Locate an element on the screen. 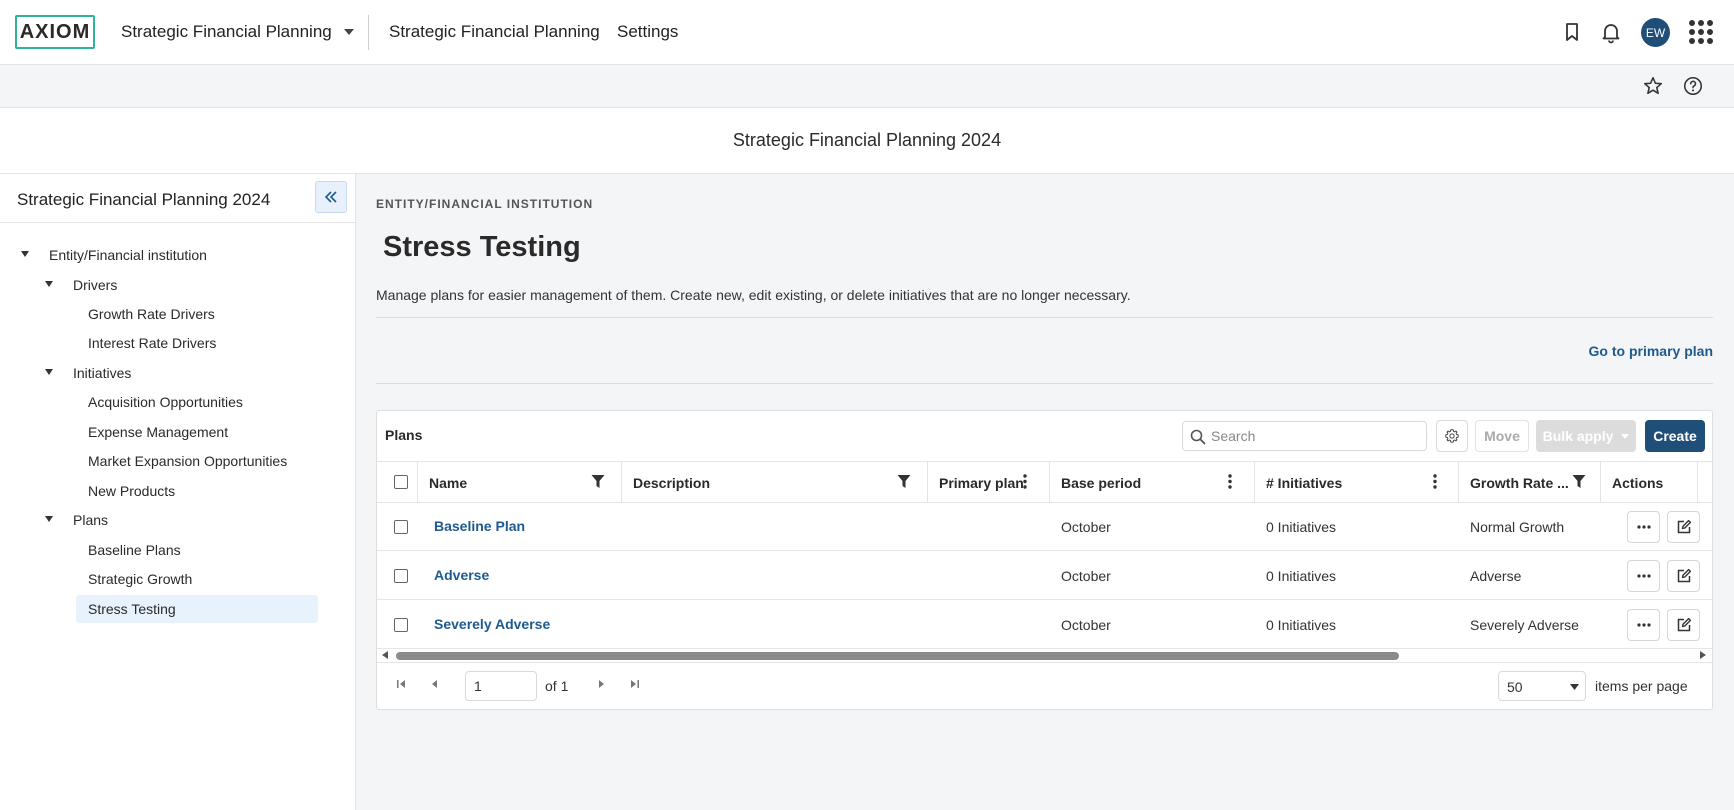  pagination: of 1 50 items per page is located at coordinates (1044, 686).